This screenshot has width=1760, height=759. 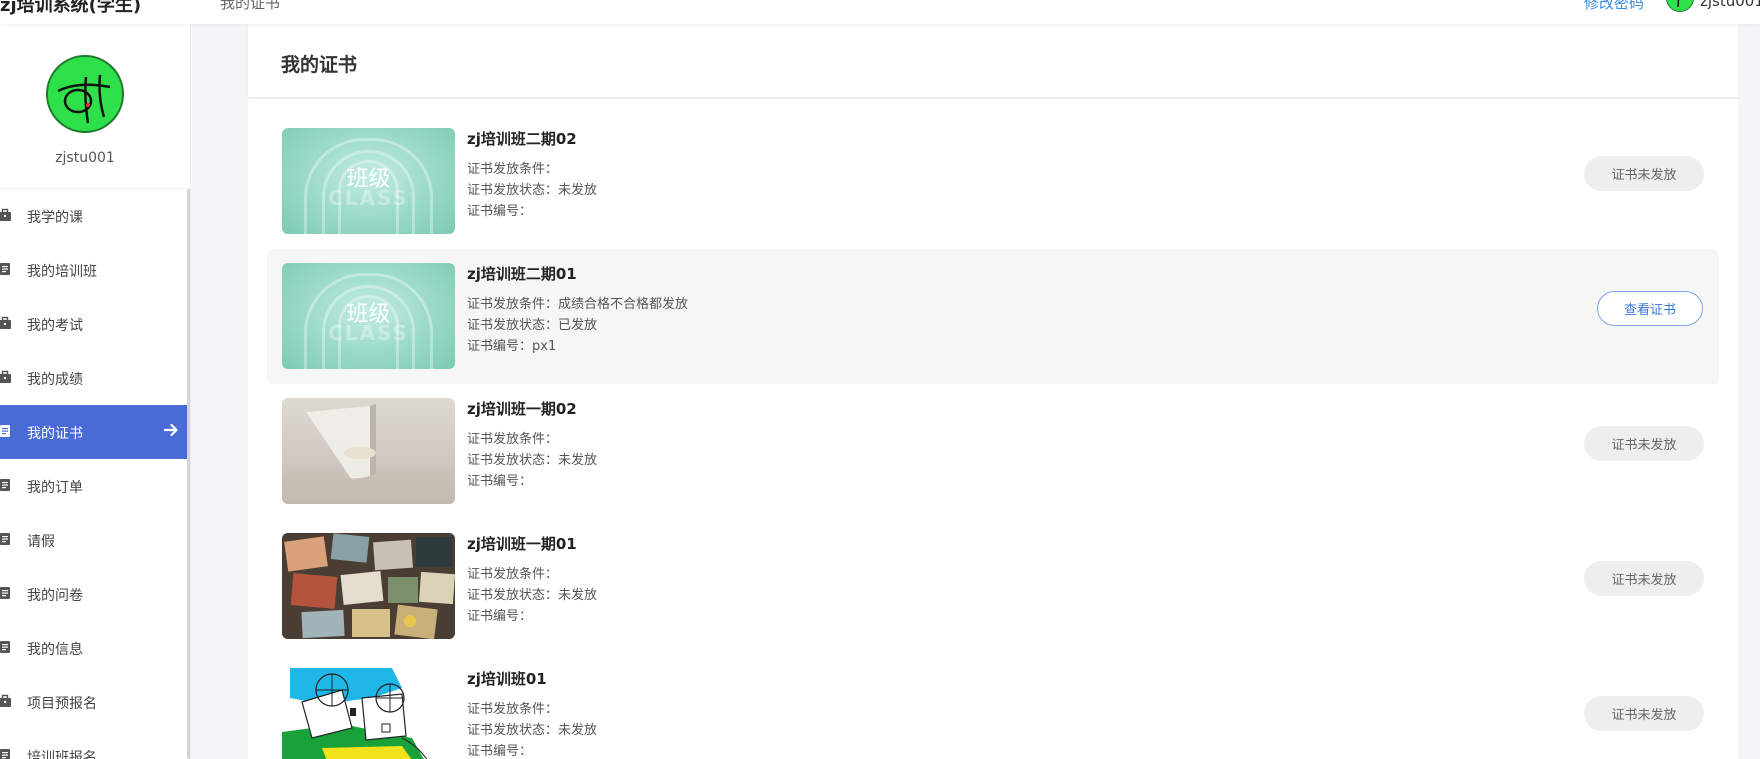 What do you see at coordinates (522, 139) in the screenshot?
I see `certificate-name: zj培训班二期02` at bounding box center [522, 139].